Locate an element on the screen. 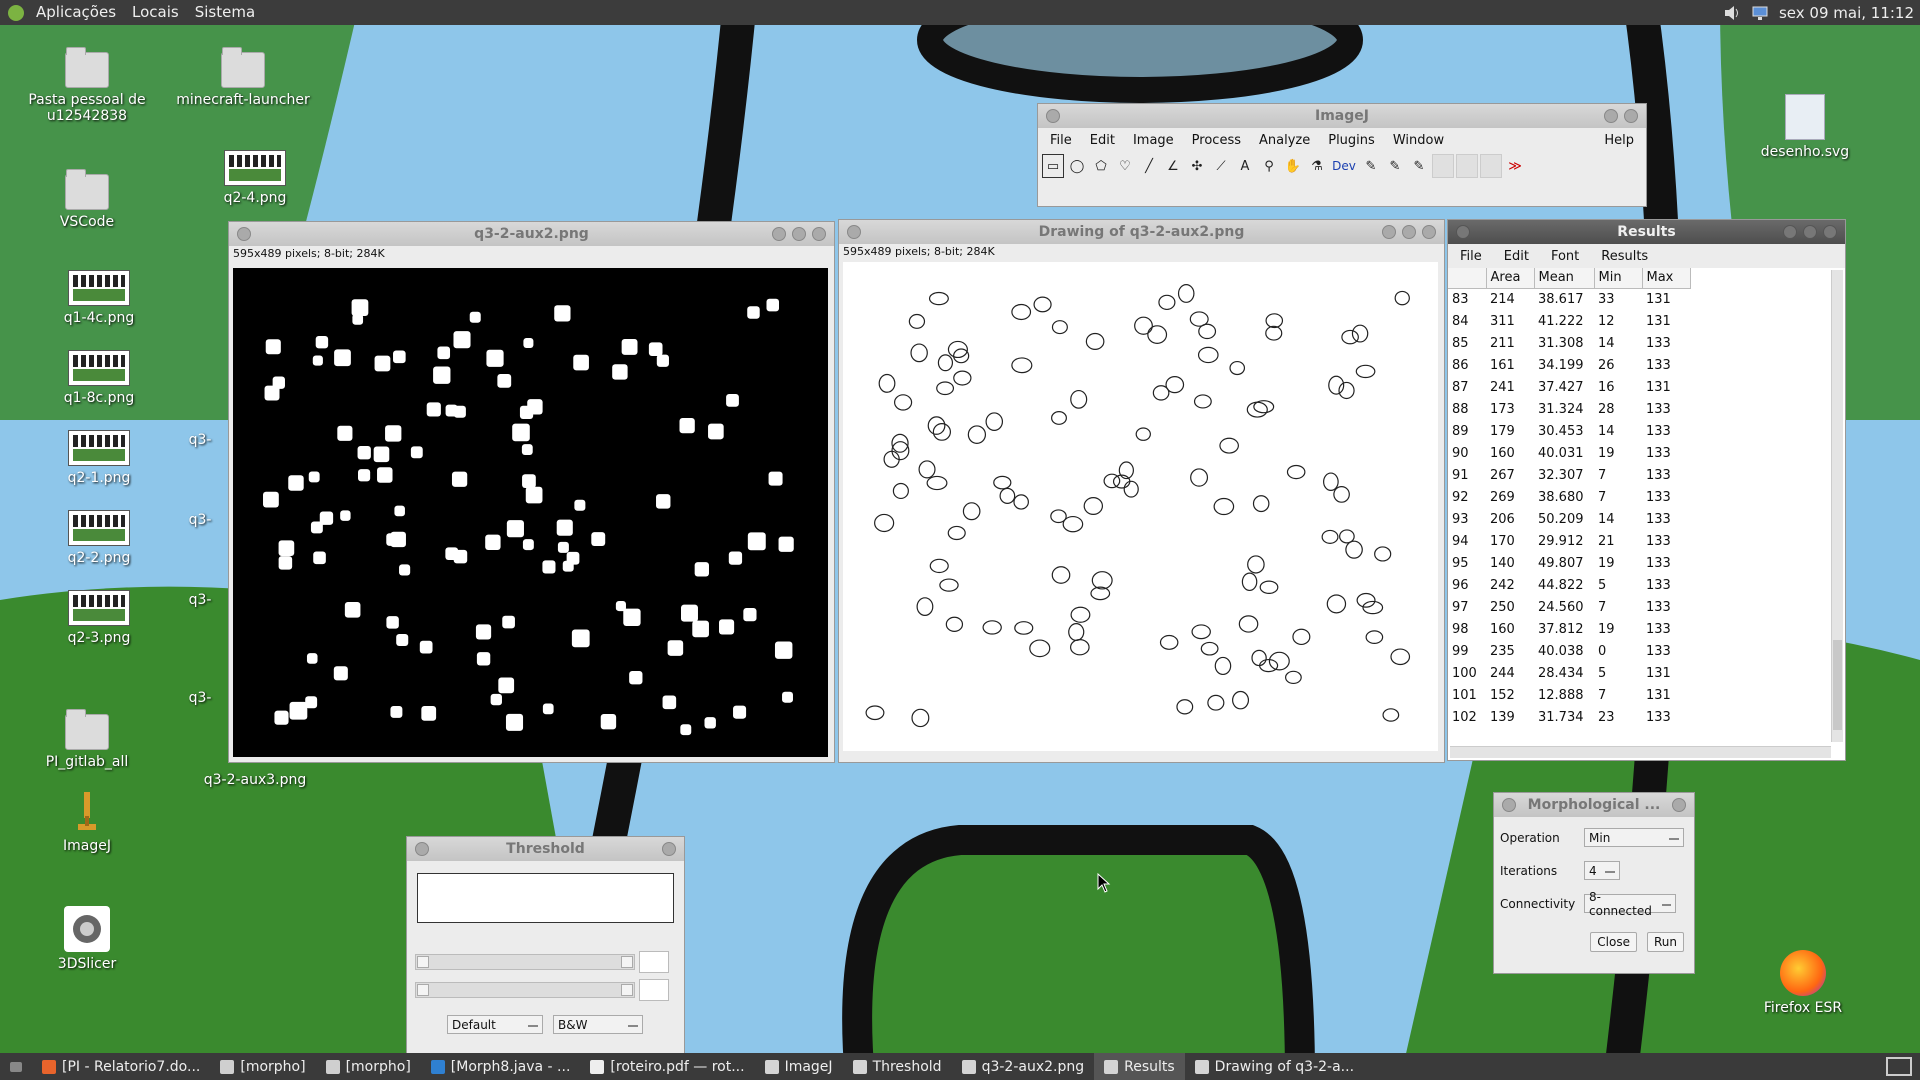 The image size is (1920, 1080). taskbar-item: q3-2-aux2.png is located at coordinates (1023, 1066).